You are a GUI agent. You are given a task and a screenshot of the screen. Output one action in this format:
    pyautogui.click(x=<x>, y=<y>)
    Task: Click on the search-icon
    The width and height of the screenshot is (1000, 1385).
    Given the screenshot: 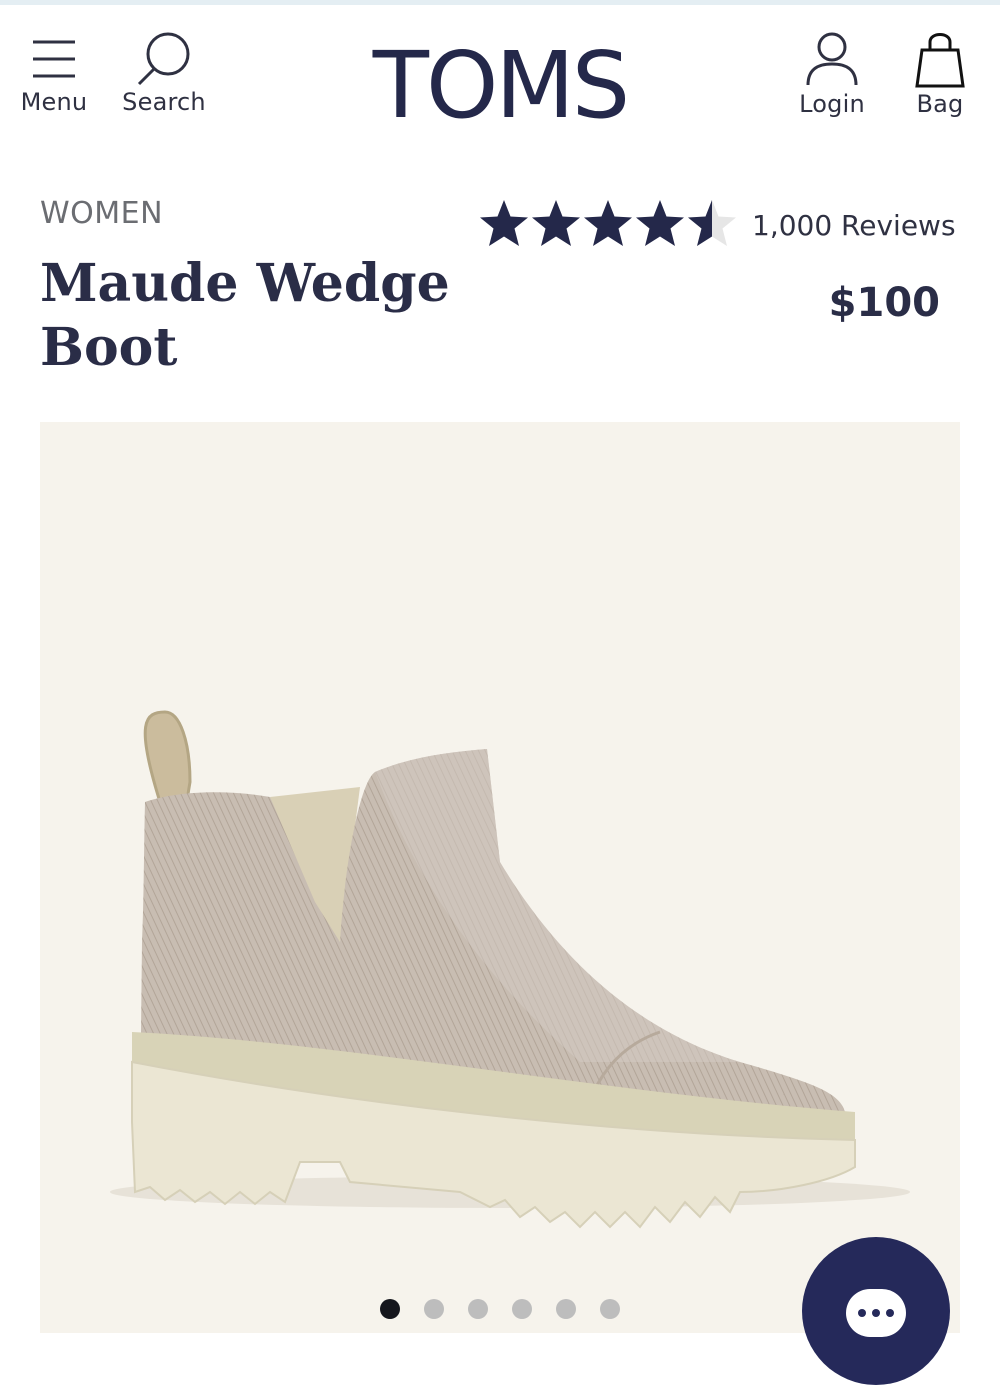 What is the action you would take?
    pyautogui.click(x=163, y=59)
    